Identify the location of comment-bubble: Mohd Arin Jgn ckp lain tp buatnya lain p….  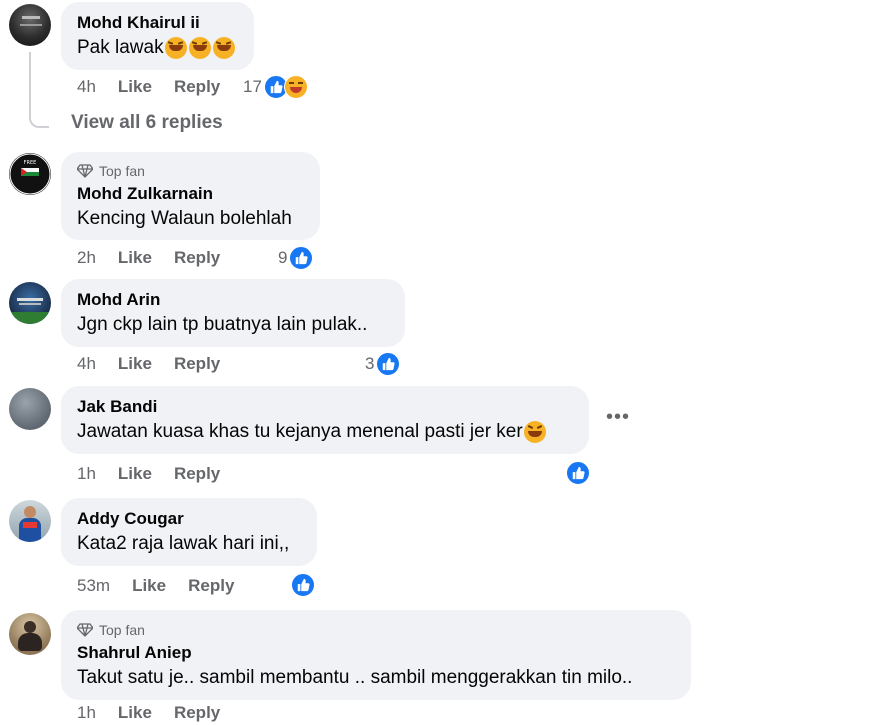
(233, 313).